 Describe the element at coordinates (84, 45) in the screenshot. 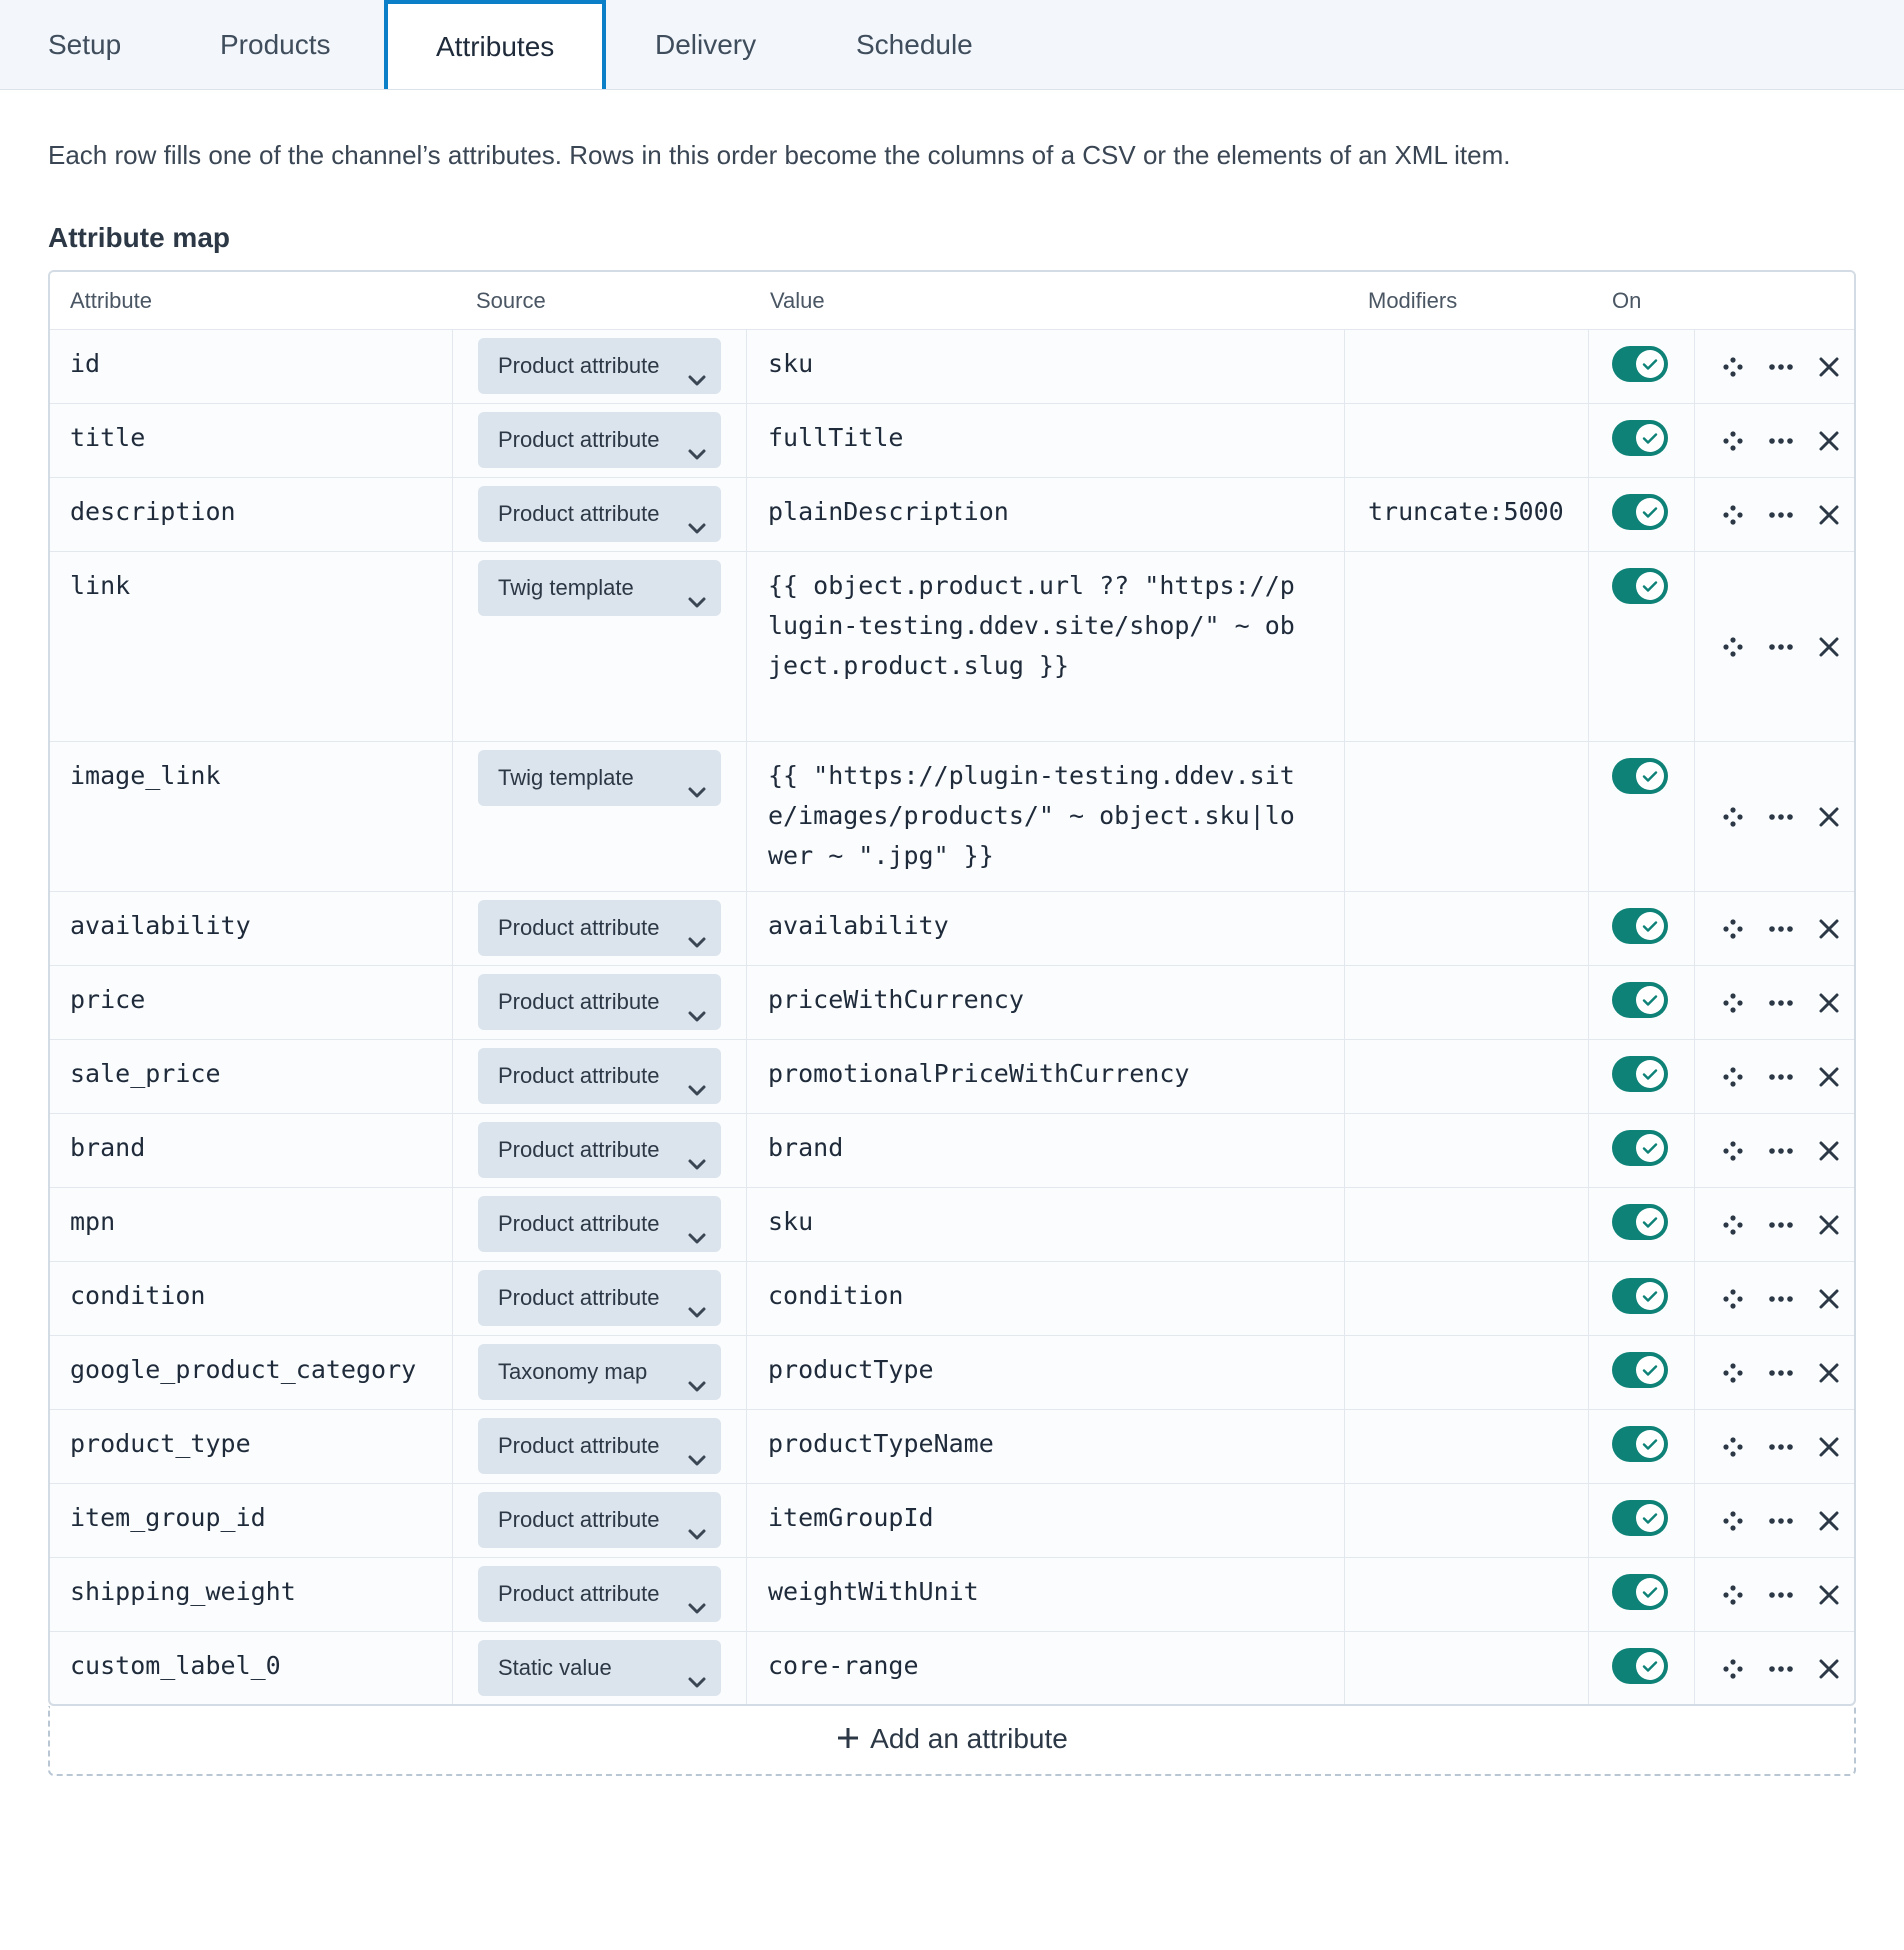

I see `tab-setup: Setup` at that location.